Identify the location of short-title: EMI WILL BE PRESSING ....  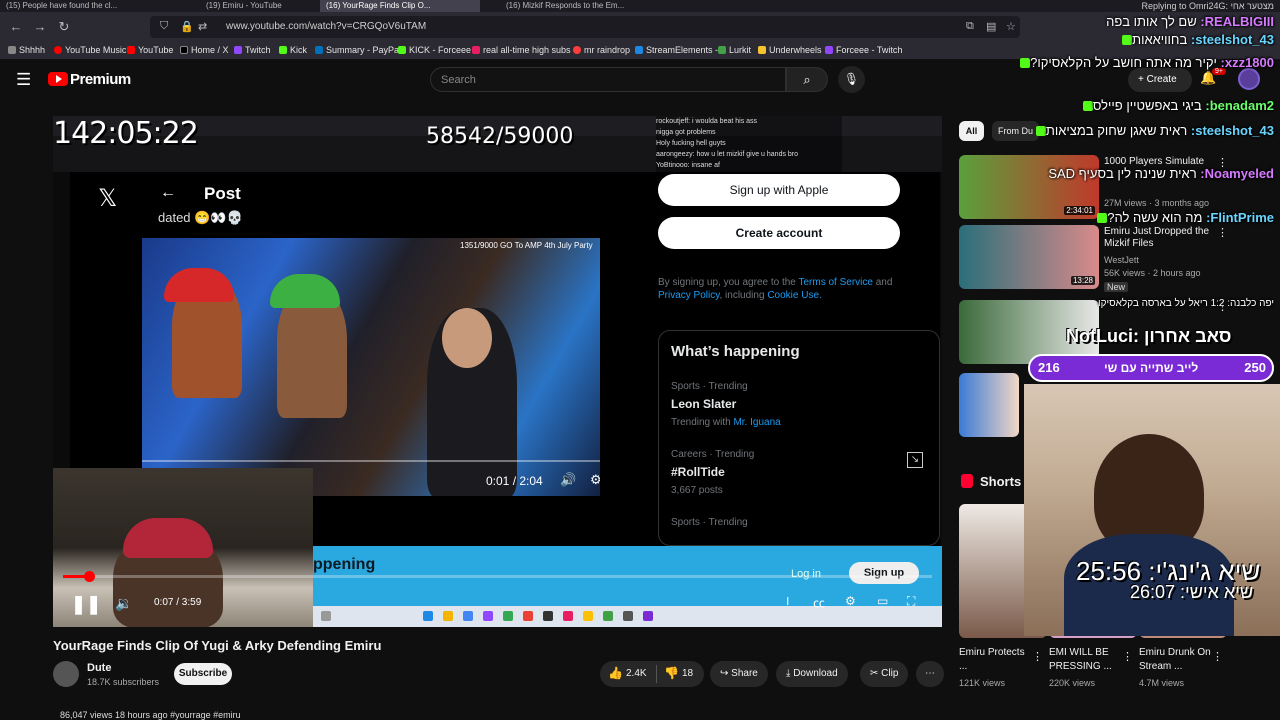
(1087, 660).